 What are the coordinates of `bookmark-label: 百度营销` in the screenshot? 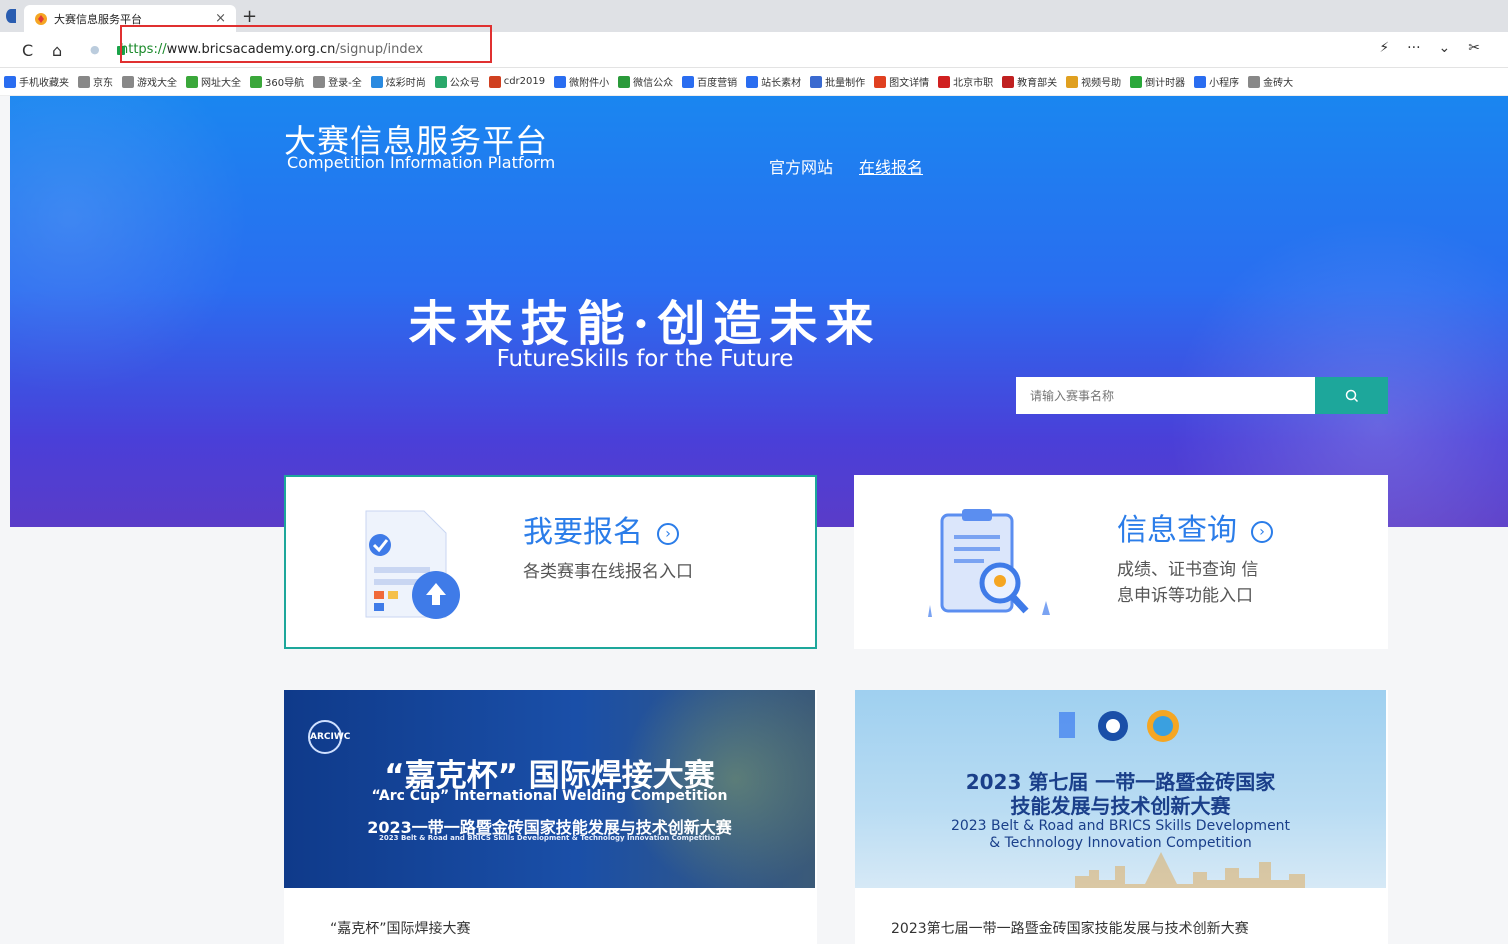 It's located at (717, 83).